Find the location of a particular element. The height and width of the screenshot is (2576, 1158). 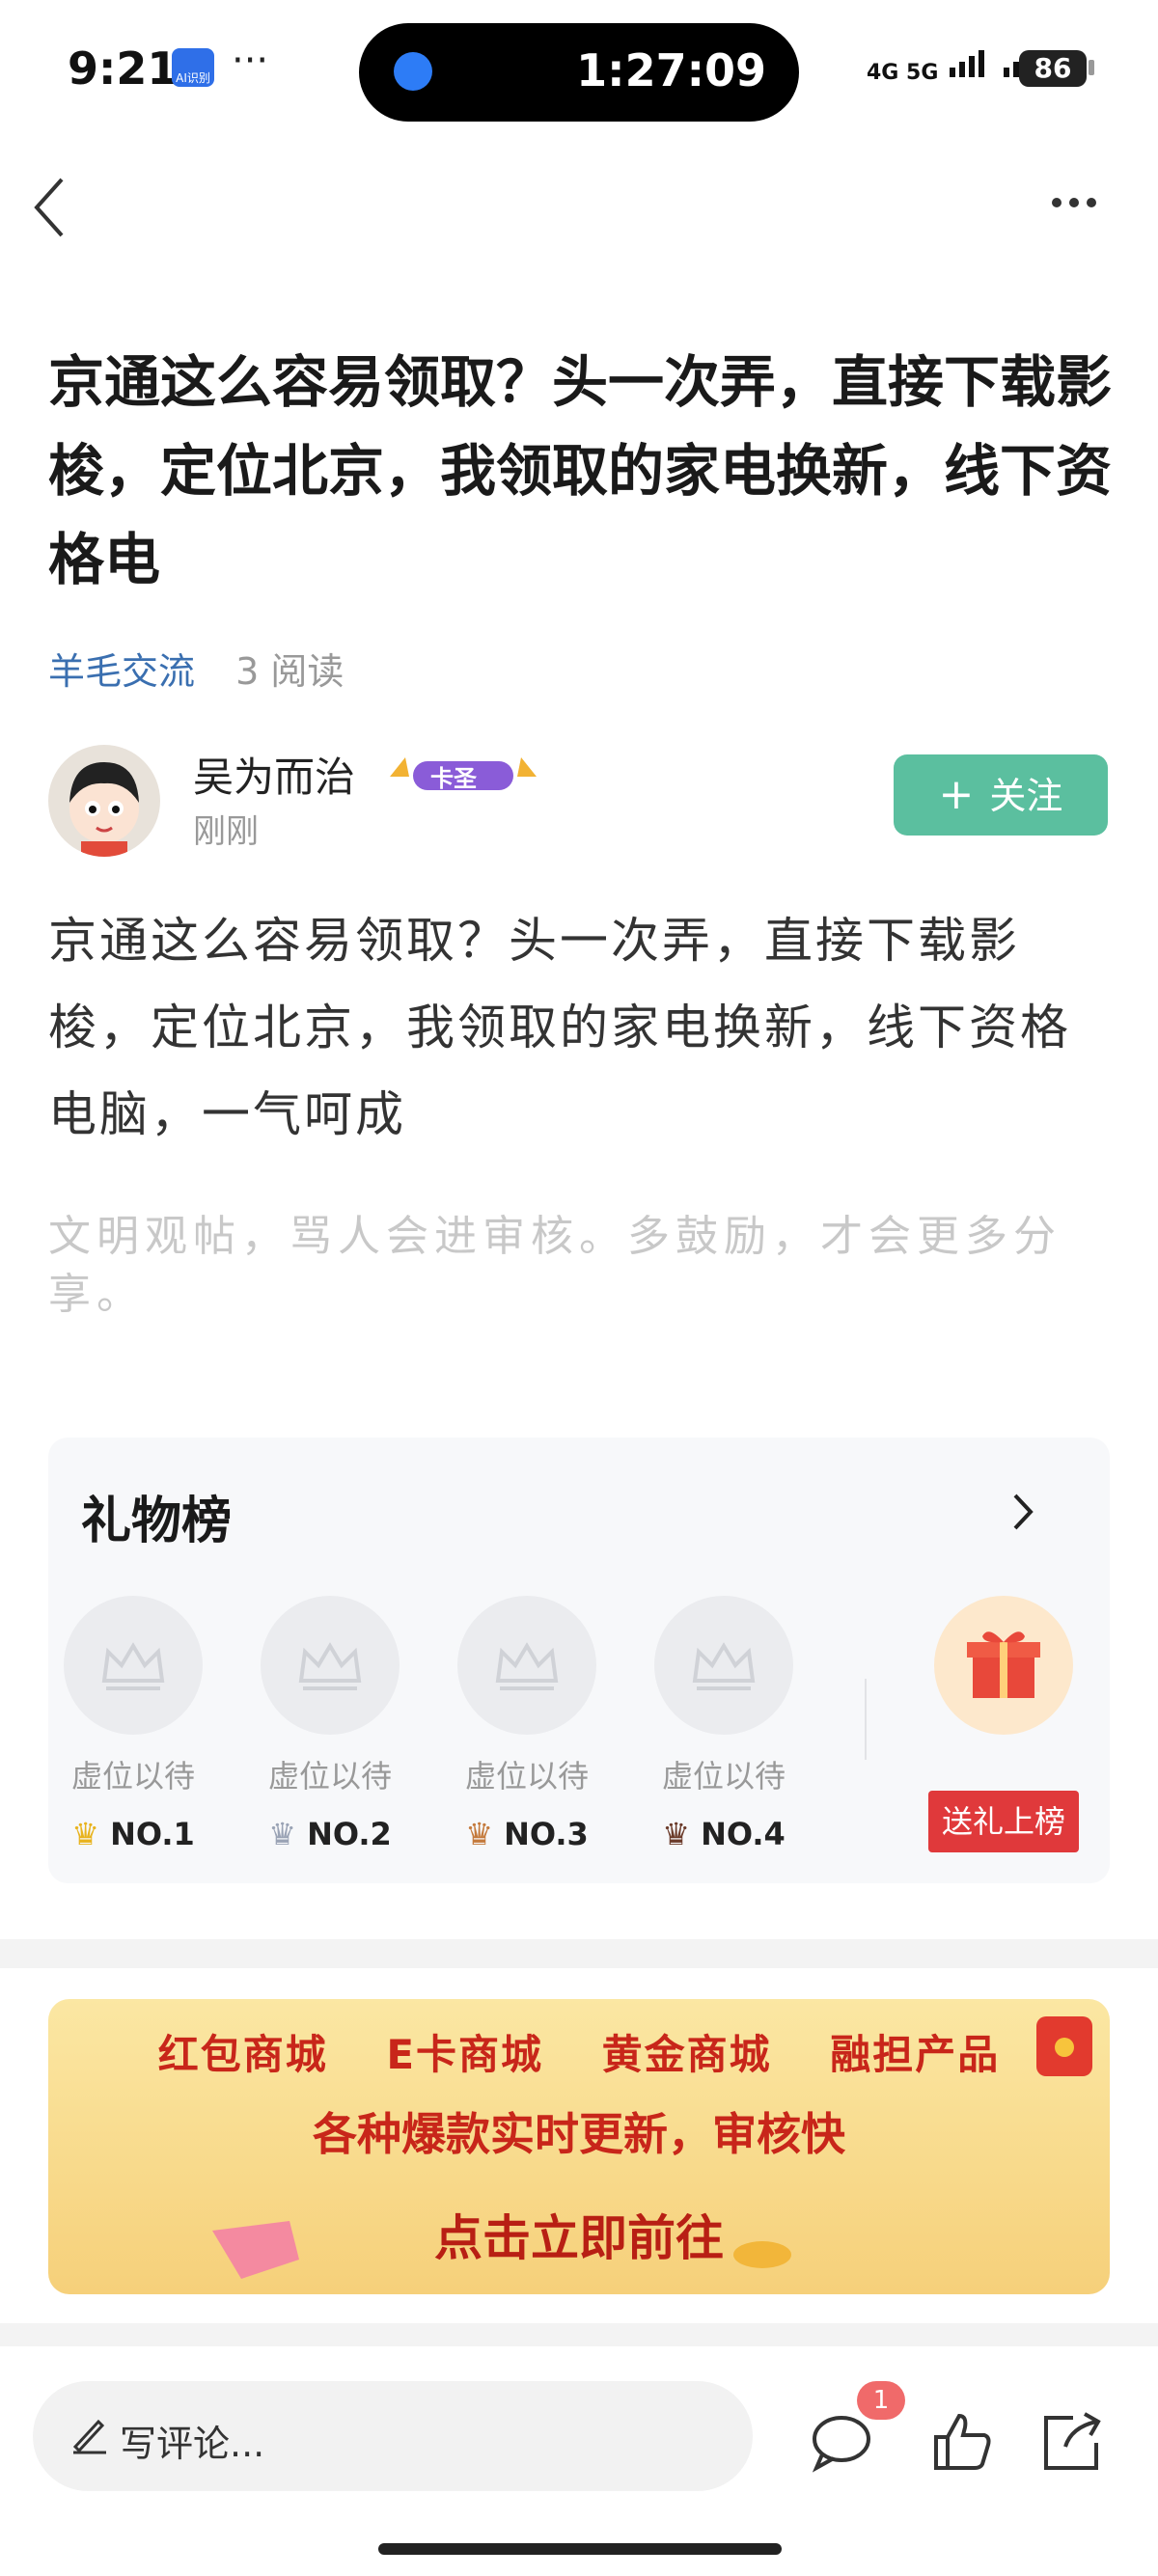

avatar is located at coordinates (104, 801).